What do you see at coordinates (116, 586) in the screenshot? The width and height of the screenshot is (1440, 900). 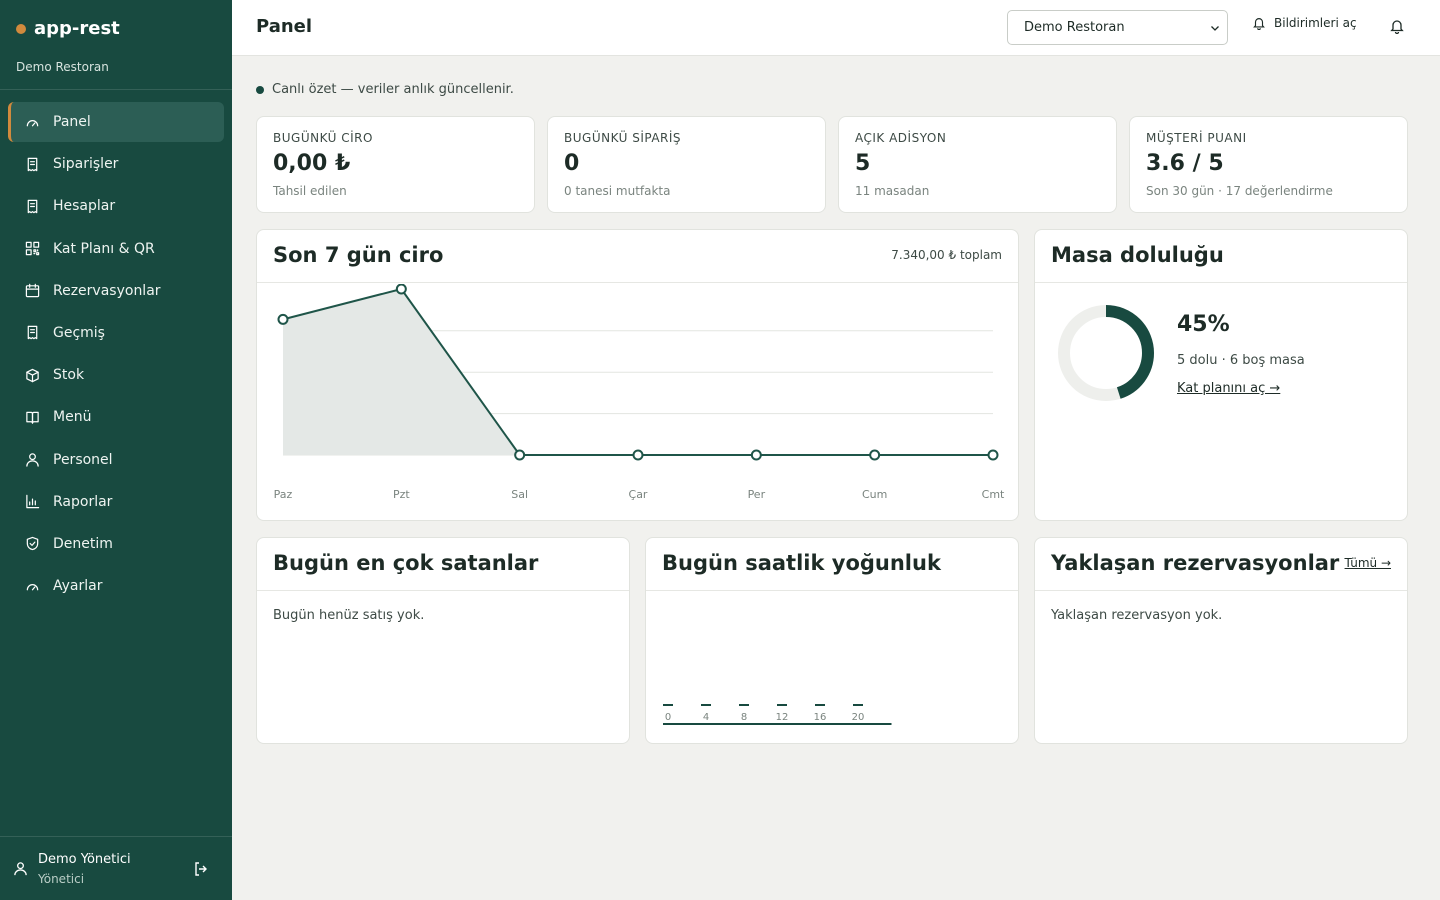 I see `sidebar-item-ayarlar: Ayarlar` at bounding box center [116, 586].